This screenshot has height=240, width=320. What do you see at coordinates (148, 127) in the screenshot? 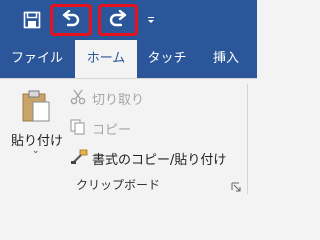
I see `copy-button: コピー` at bounding box center [148, 127].